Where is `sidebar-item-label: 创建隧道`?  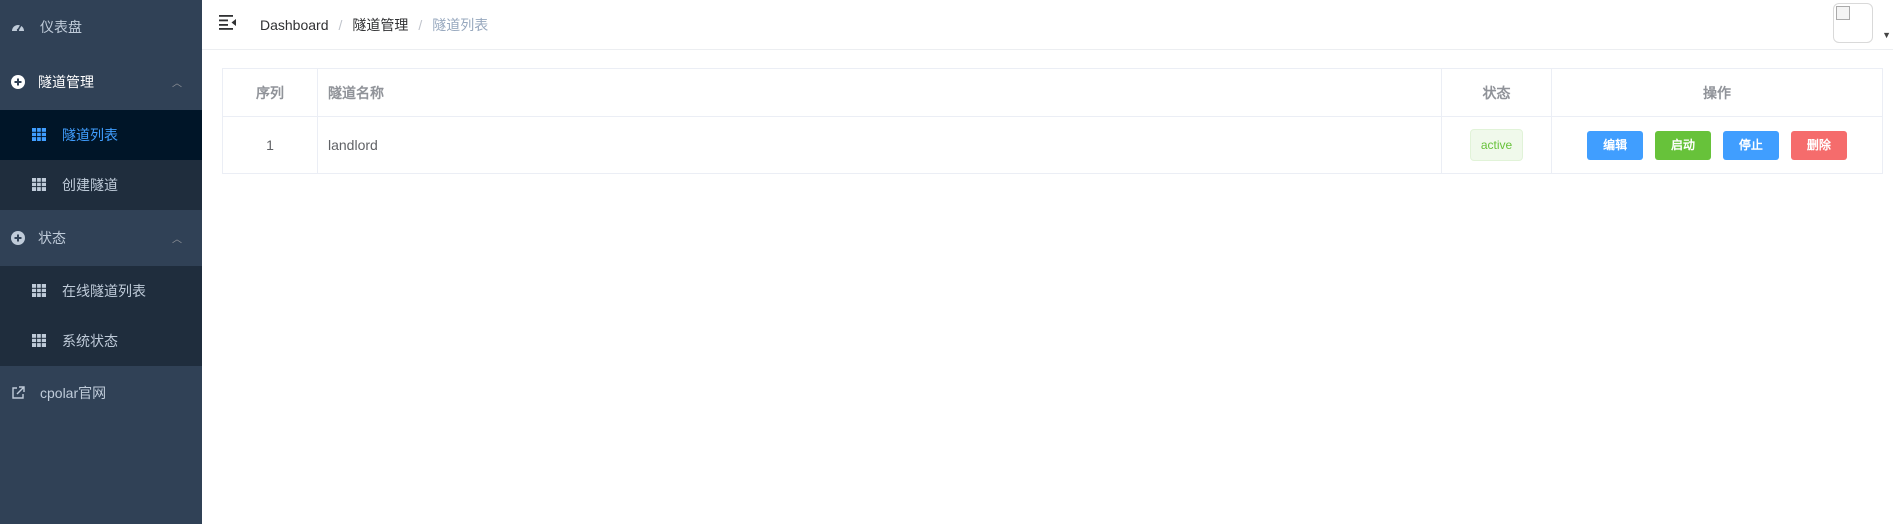
sidebar-item-label: 创建隧道 is located at coordinates (90, 185).